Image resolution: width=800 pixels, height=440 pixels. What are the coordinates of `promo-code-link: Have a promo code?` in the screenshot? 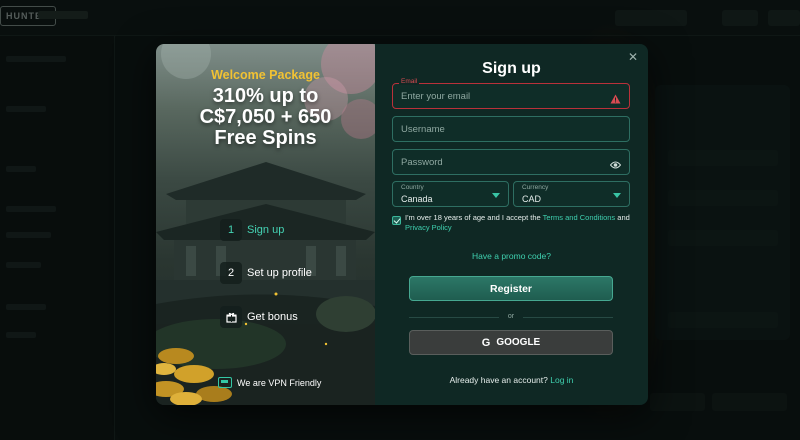 It's located at (511, 256).